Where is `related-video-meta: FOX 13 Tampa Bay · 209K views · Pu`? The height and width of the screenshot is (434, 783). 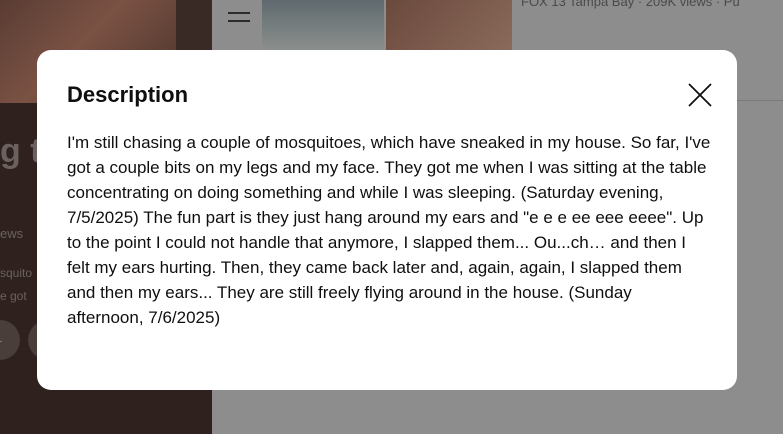
related-video-meta: FOX 13 Tampa Bay · 209K views · Pu is located at coordinates (630, 4).